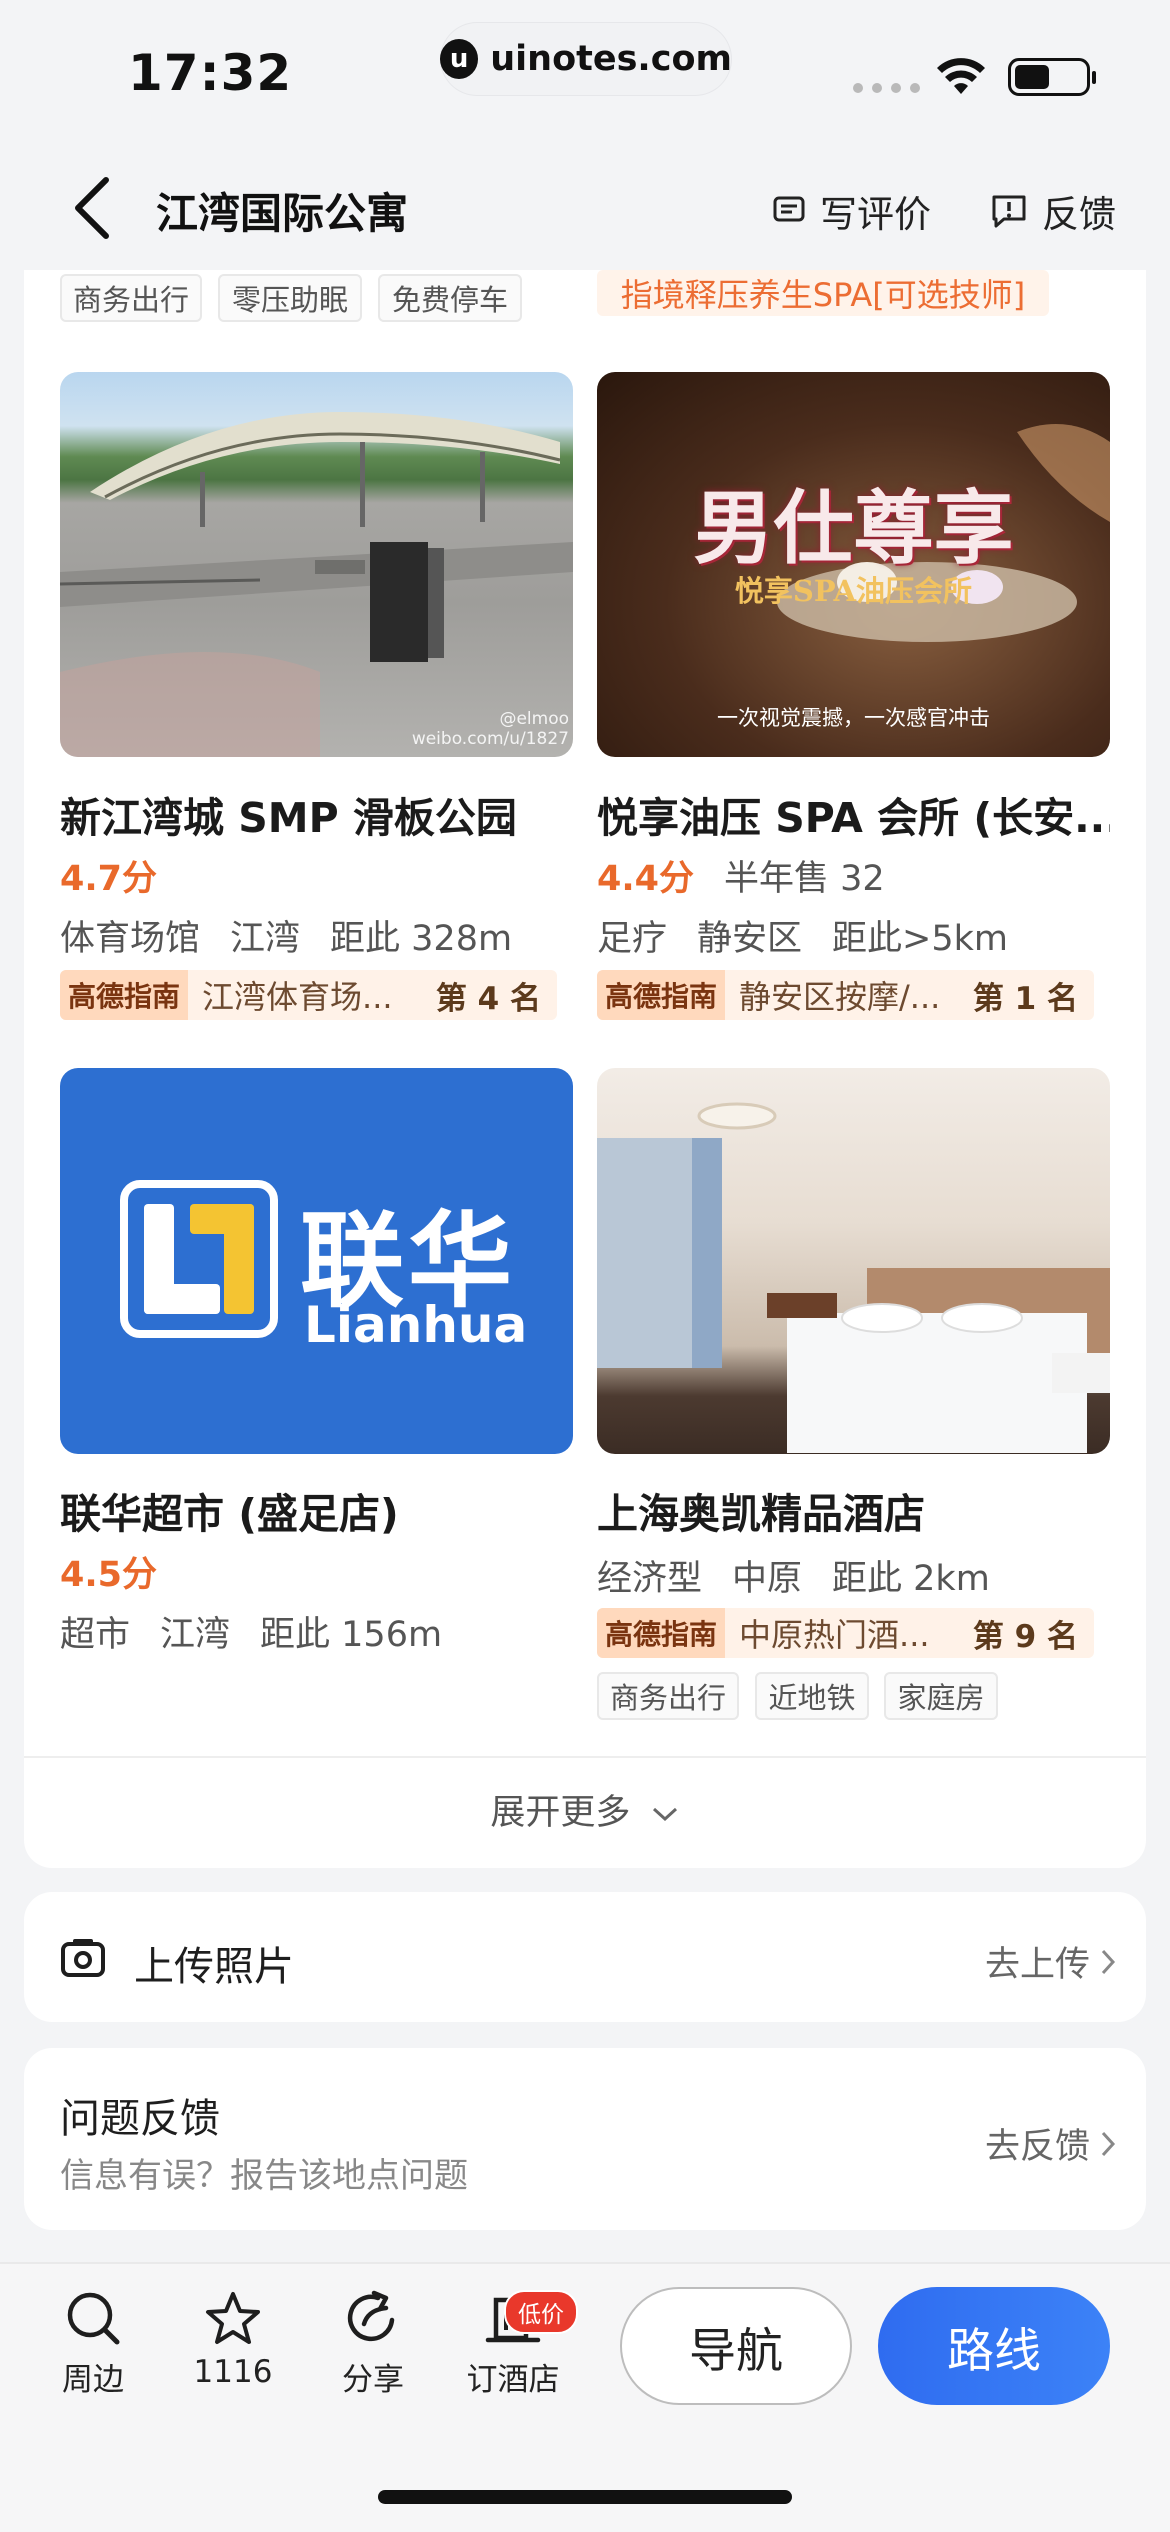 This screenshot has width=1170, height=2532. Describe the element at coordinates (109, 1575) in the screenshot. I see `place-score: 4.5分` at that location.